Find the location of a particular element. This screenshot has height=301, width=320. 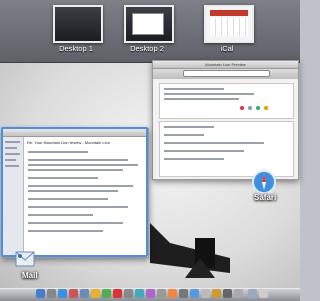

safari-title: Mountain Lion Preview is located at coordinates (225, 65).